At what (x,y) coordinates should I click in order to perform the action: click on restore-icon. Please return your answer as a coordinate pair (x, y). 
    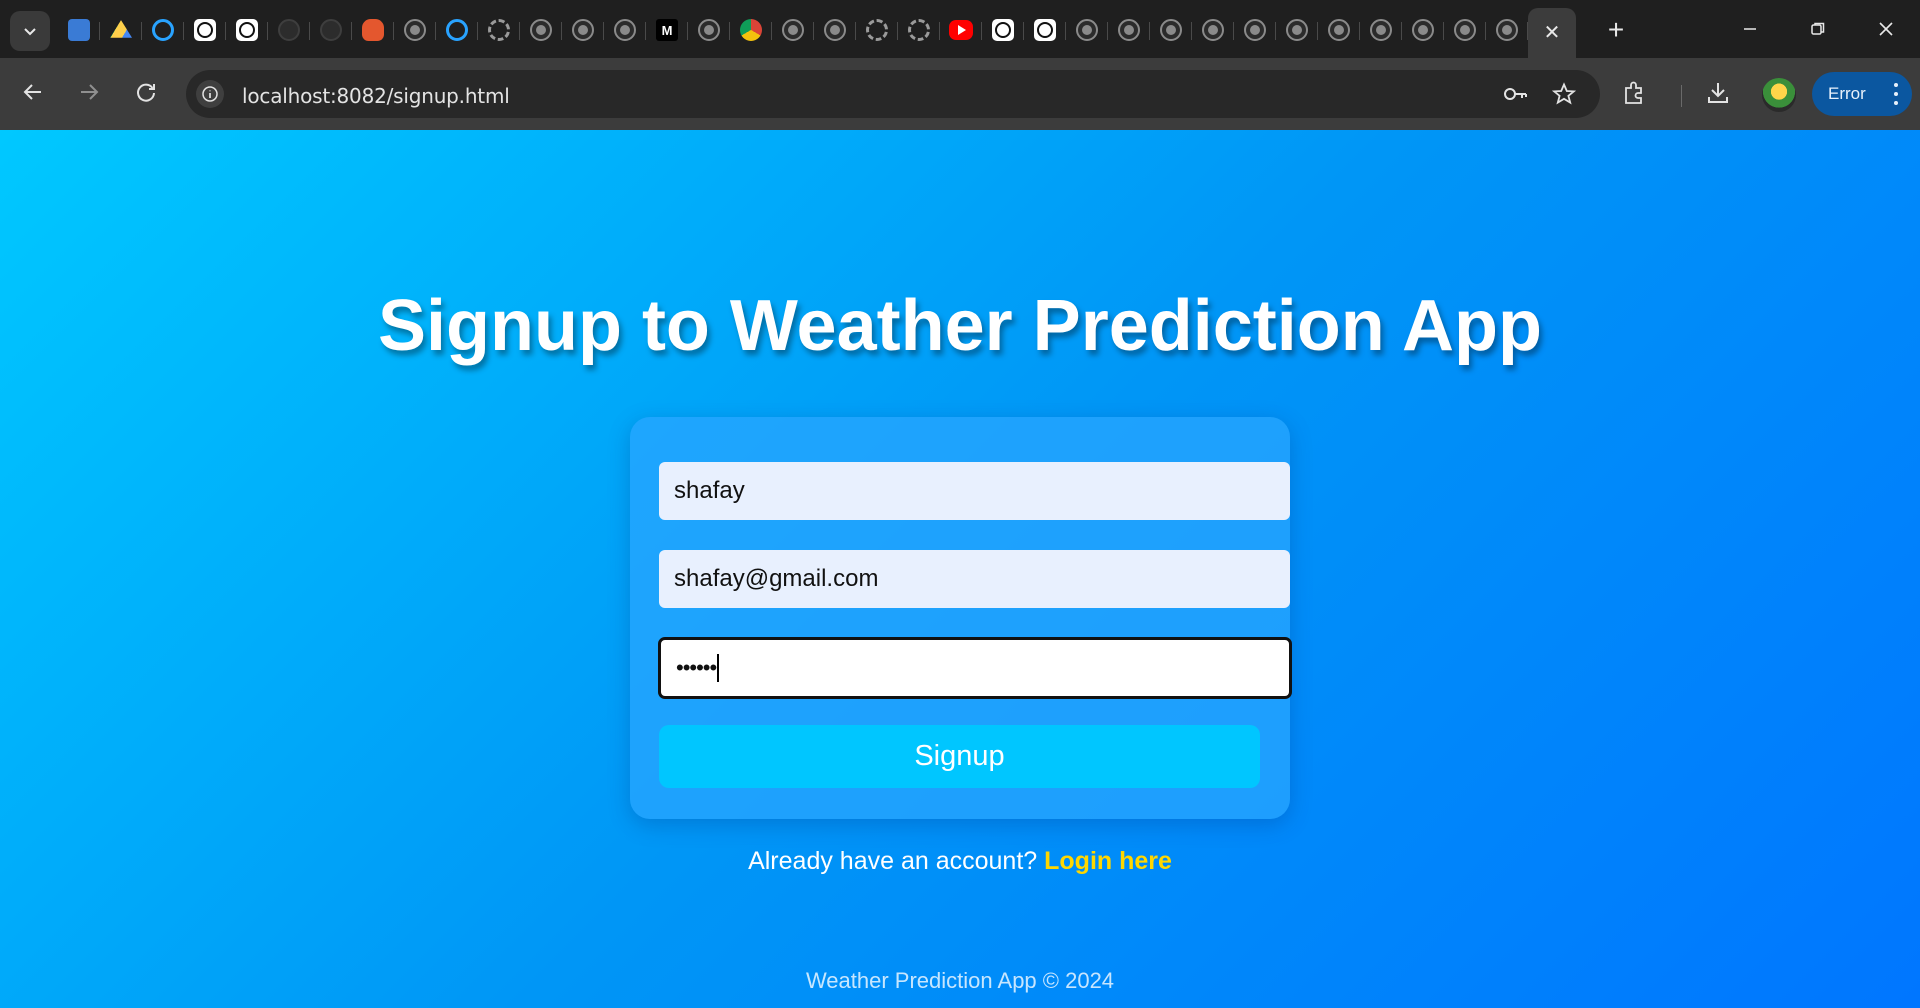
    Looking at the image, I should click on (1818, 28).